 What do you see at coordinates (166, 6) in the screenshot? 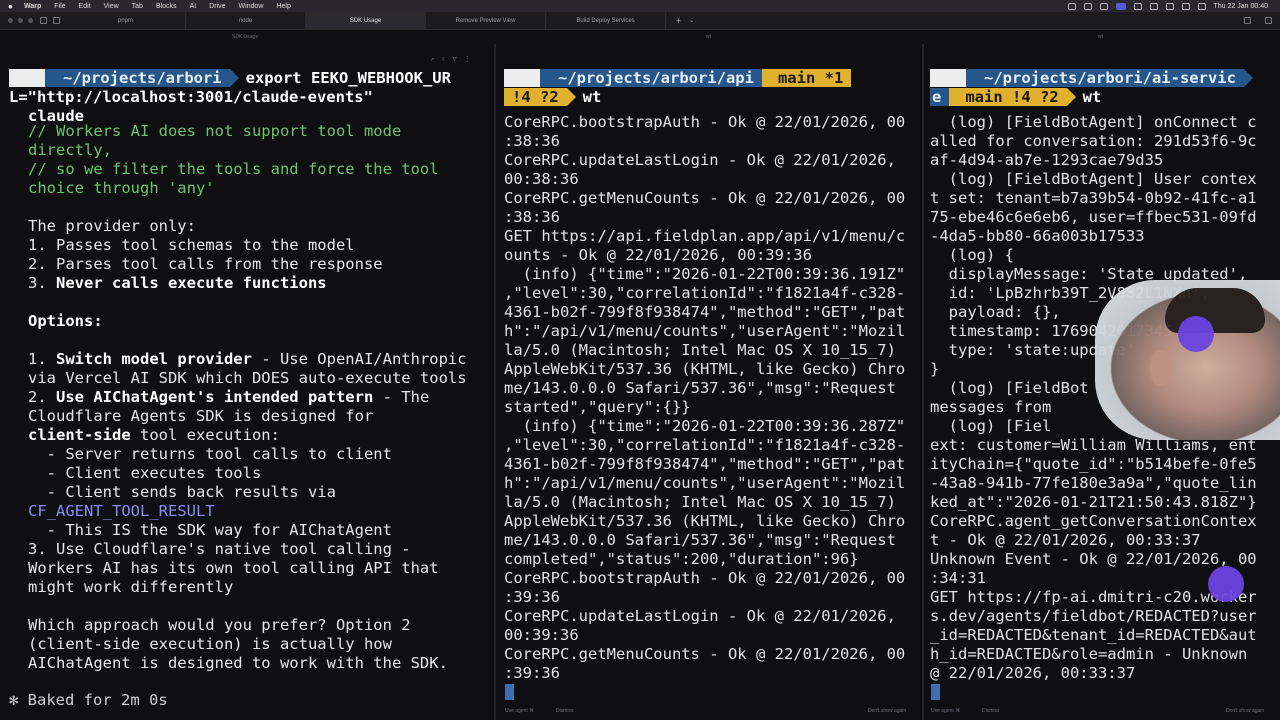
I see `menu-blocks: Blocks` at bounding box center [166, 6].